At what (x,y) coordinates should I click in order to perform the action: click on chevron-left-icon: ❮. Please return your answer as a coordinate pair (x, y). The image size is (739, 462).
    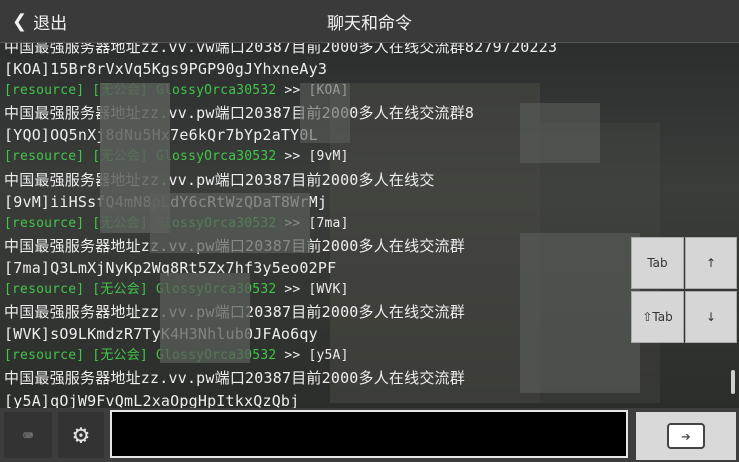
    Looking at the image, I should click on (20, 21).